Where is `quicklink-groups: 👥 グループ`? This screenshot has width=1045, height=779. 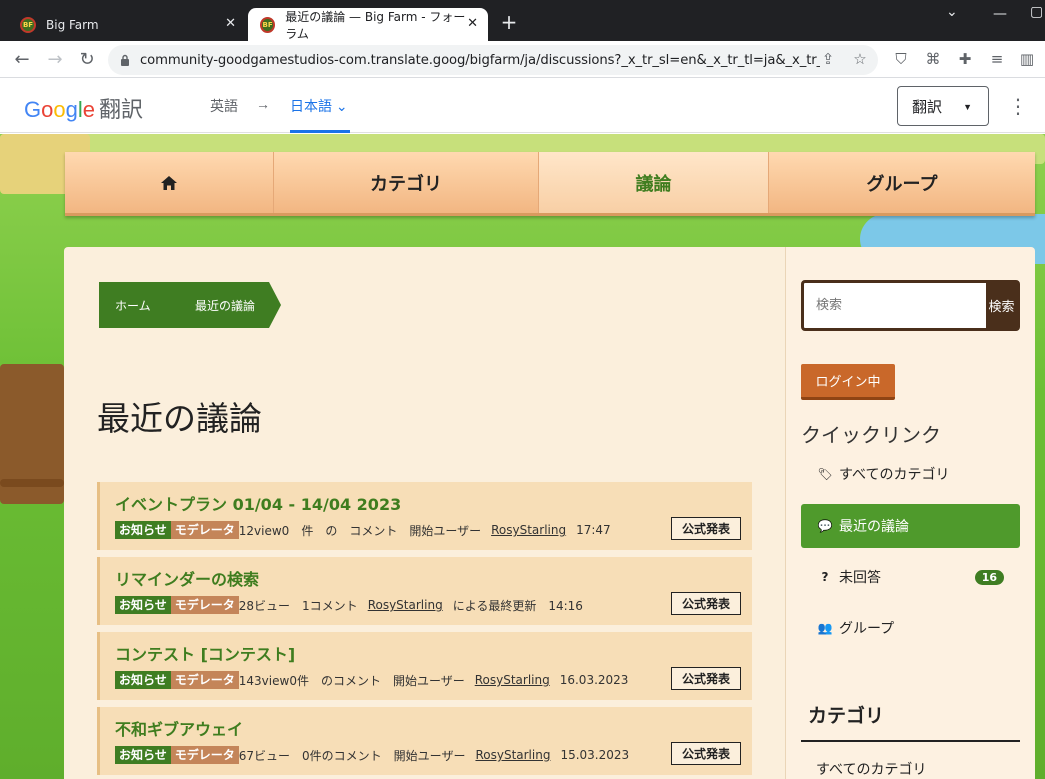 quicklink-groups: 👥 グループ is located at coordinates (910, 628).